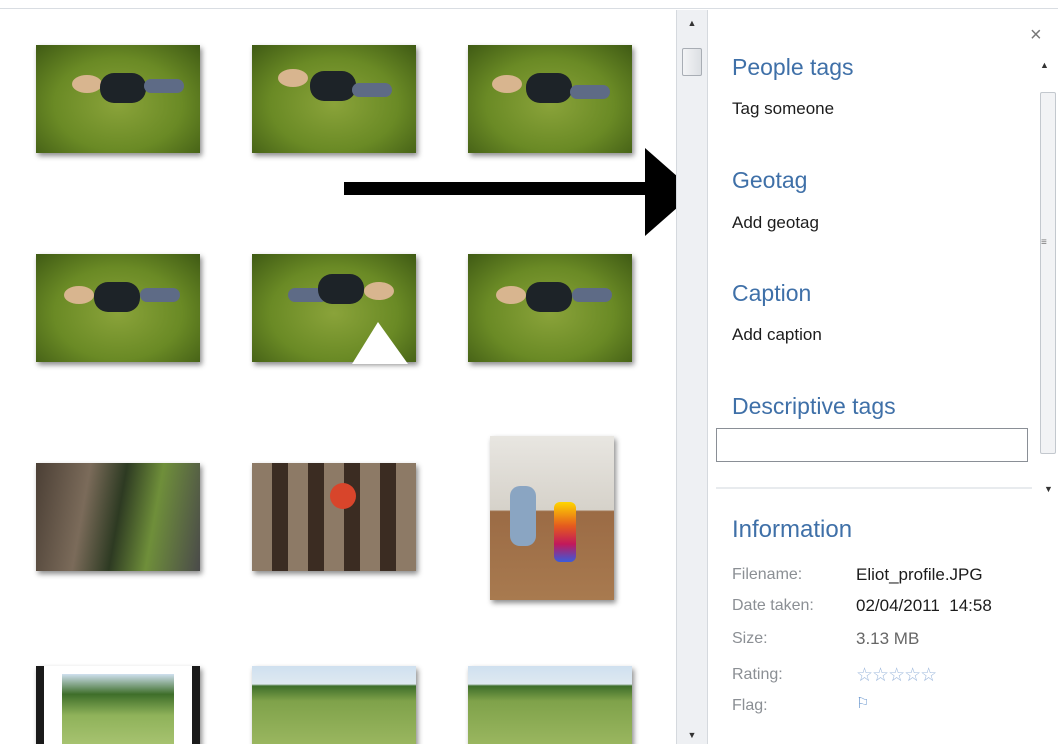 This screenshot has height=744, width=1058. Describe the element at coordinates (888, 638) in the screenshot. I see `size-value: 3.13 MB` at that location.